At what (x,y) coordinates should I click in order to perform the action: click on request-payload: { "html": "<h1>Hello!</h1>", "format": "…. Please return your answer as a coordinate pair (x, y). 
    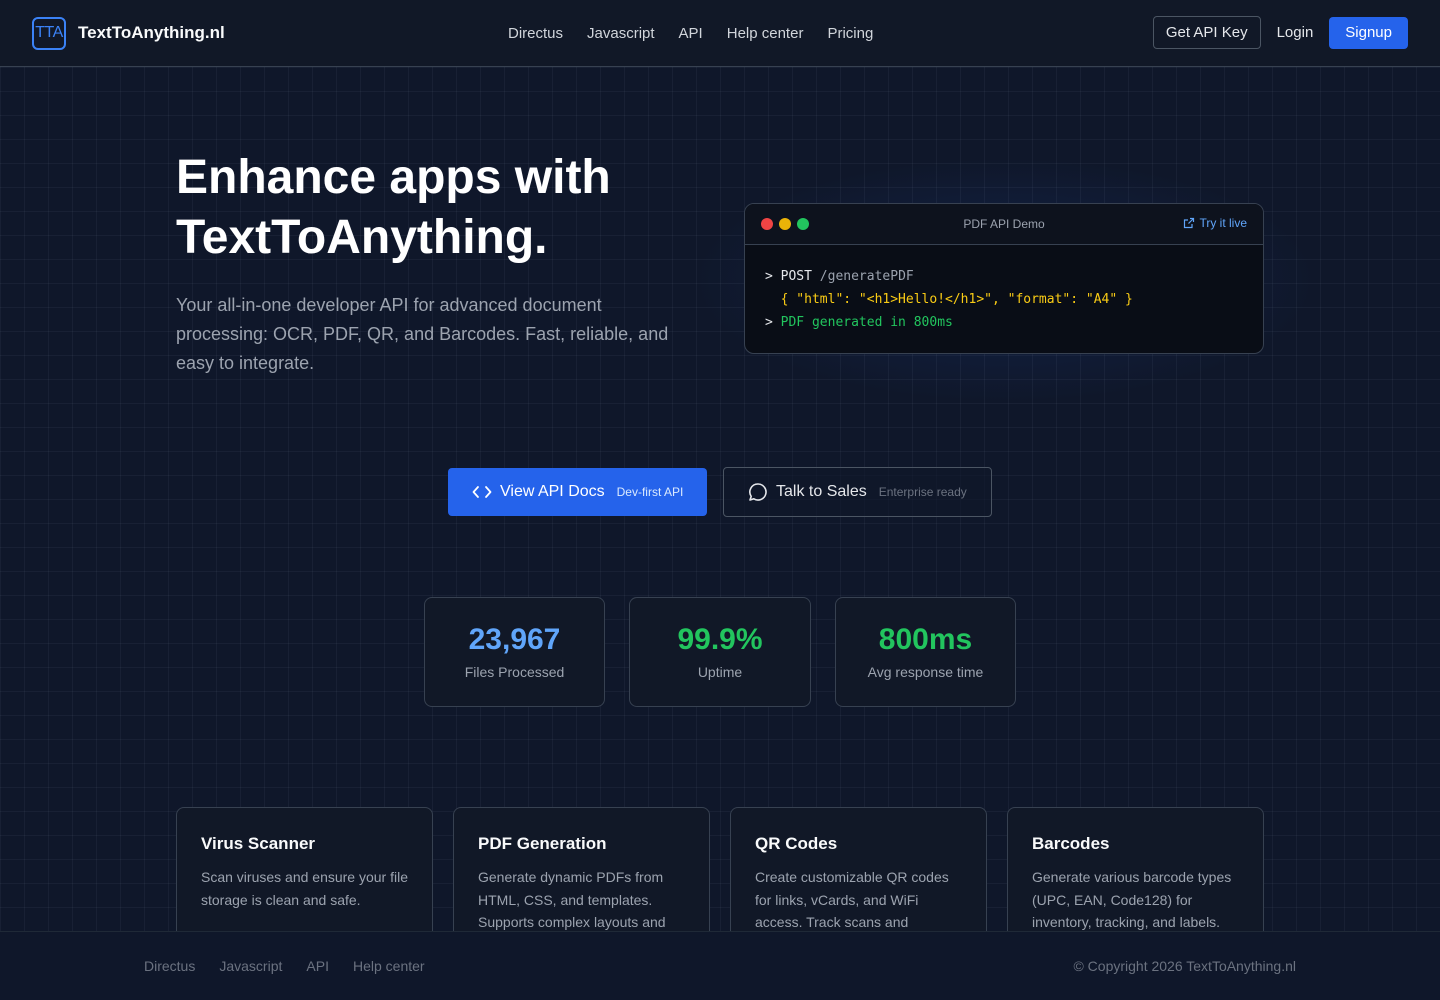
    Looking at the image, I should click on (956, 299).